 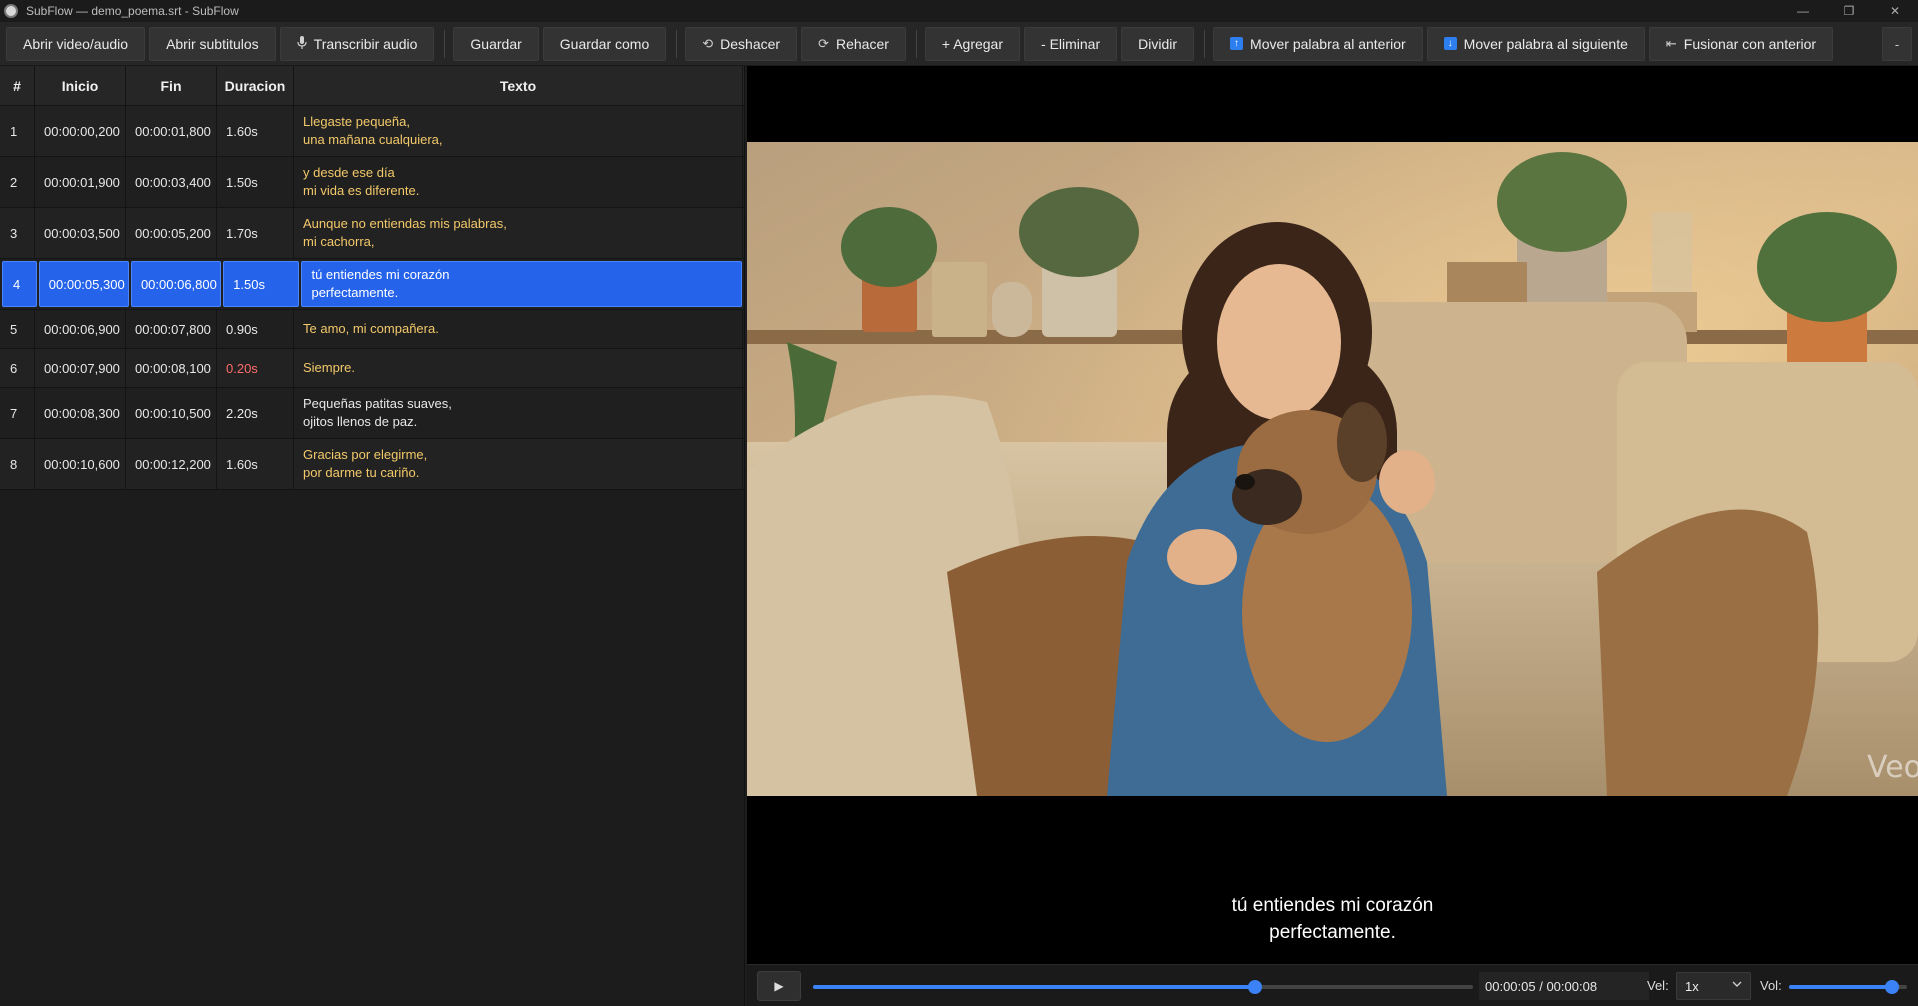 What do you see at coordinates (80, 131) in the screenshot?
I see `cell-start: 00:00:00,200` at bounding box center [80, 131].